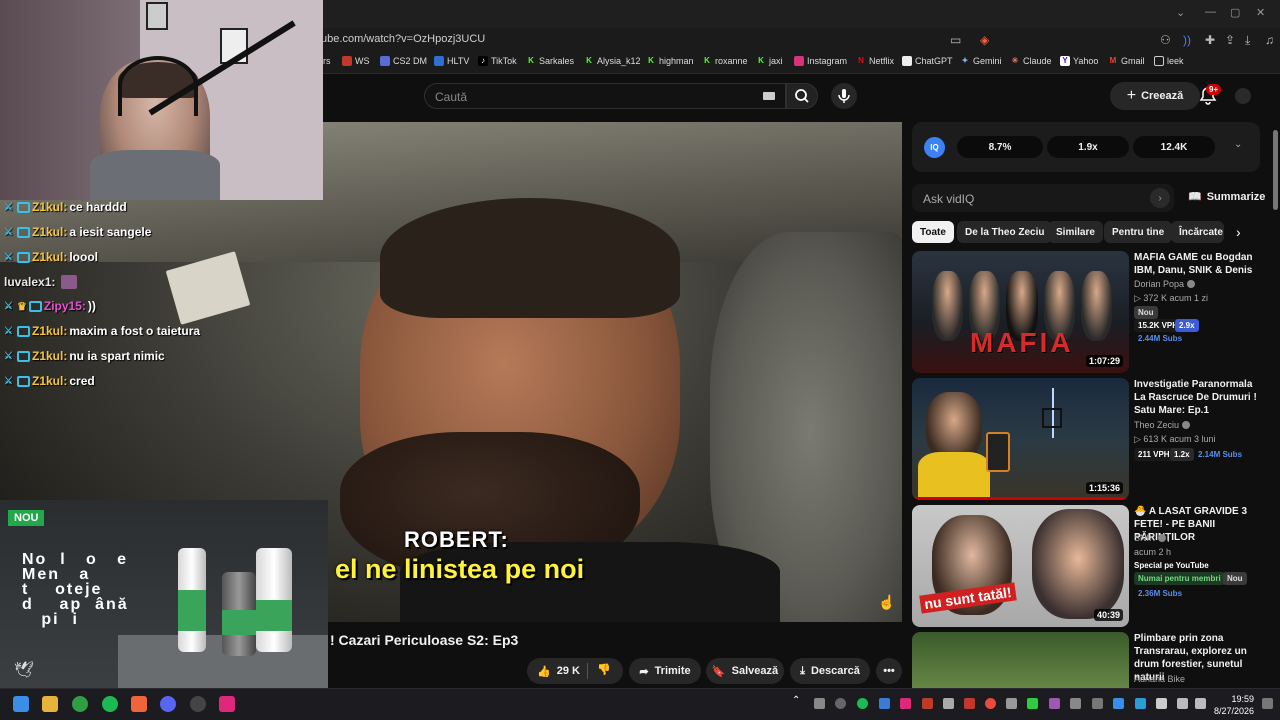  Describe the element at coordinates (1260, 12) in the screenshot. I see `close-icon: ✕` at that location.